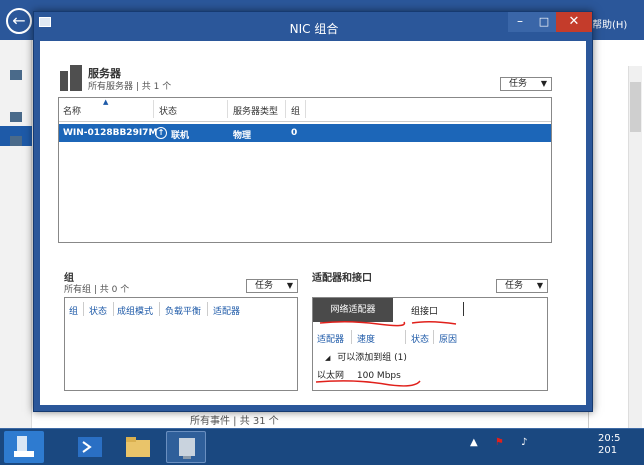 This screenshot has width=644, height=465. What do you see at coordinates (71, 78) in the screenshot?
I see `servers-icon` at bounding box center [71, 78].